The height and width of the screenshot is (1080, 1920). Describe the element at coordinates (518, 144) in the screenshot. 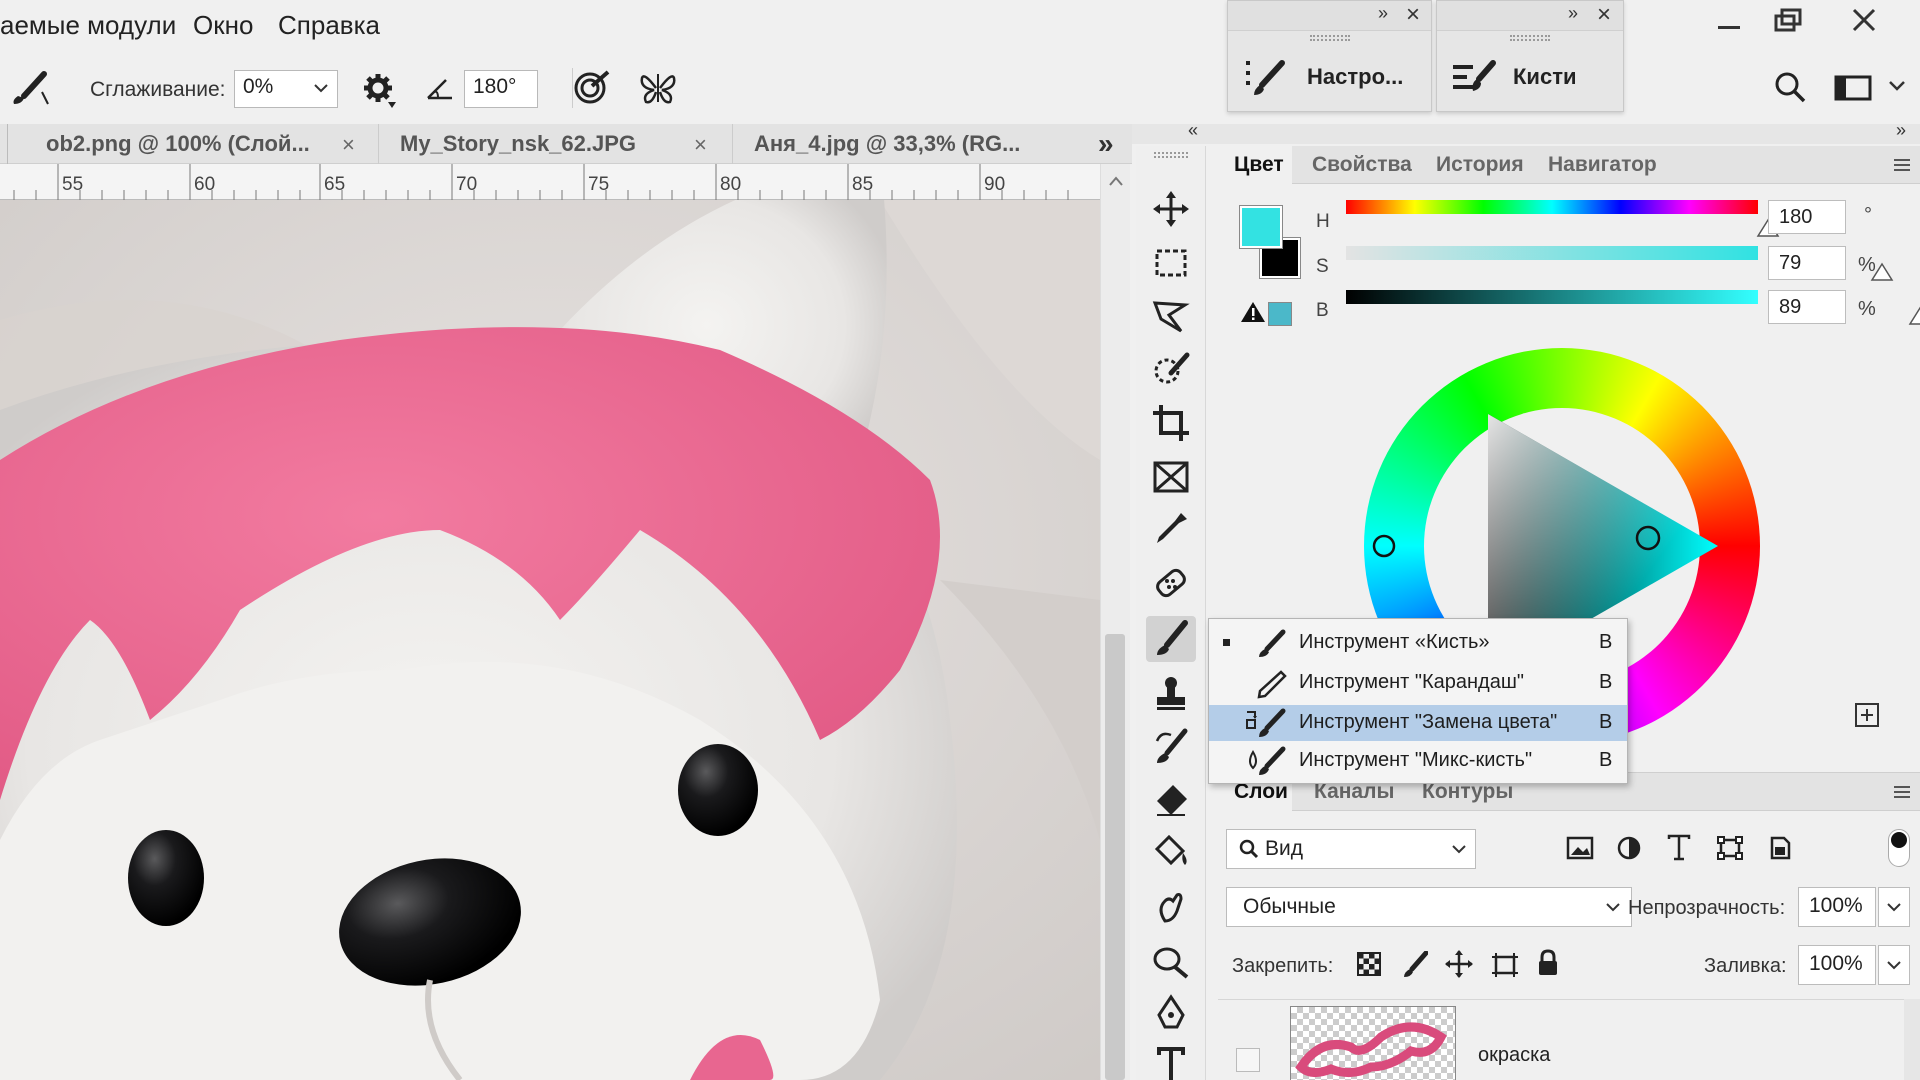

I see `tab-my-story: My_Story_nsk_62.JPG` at that location.